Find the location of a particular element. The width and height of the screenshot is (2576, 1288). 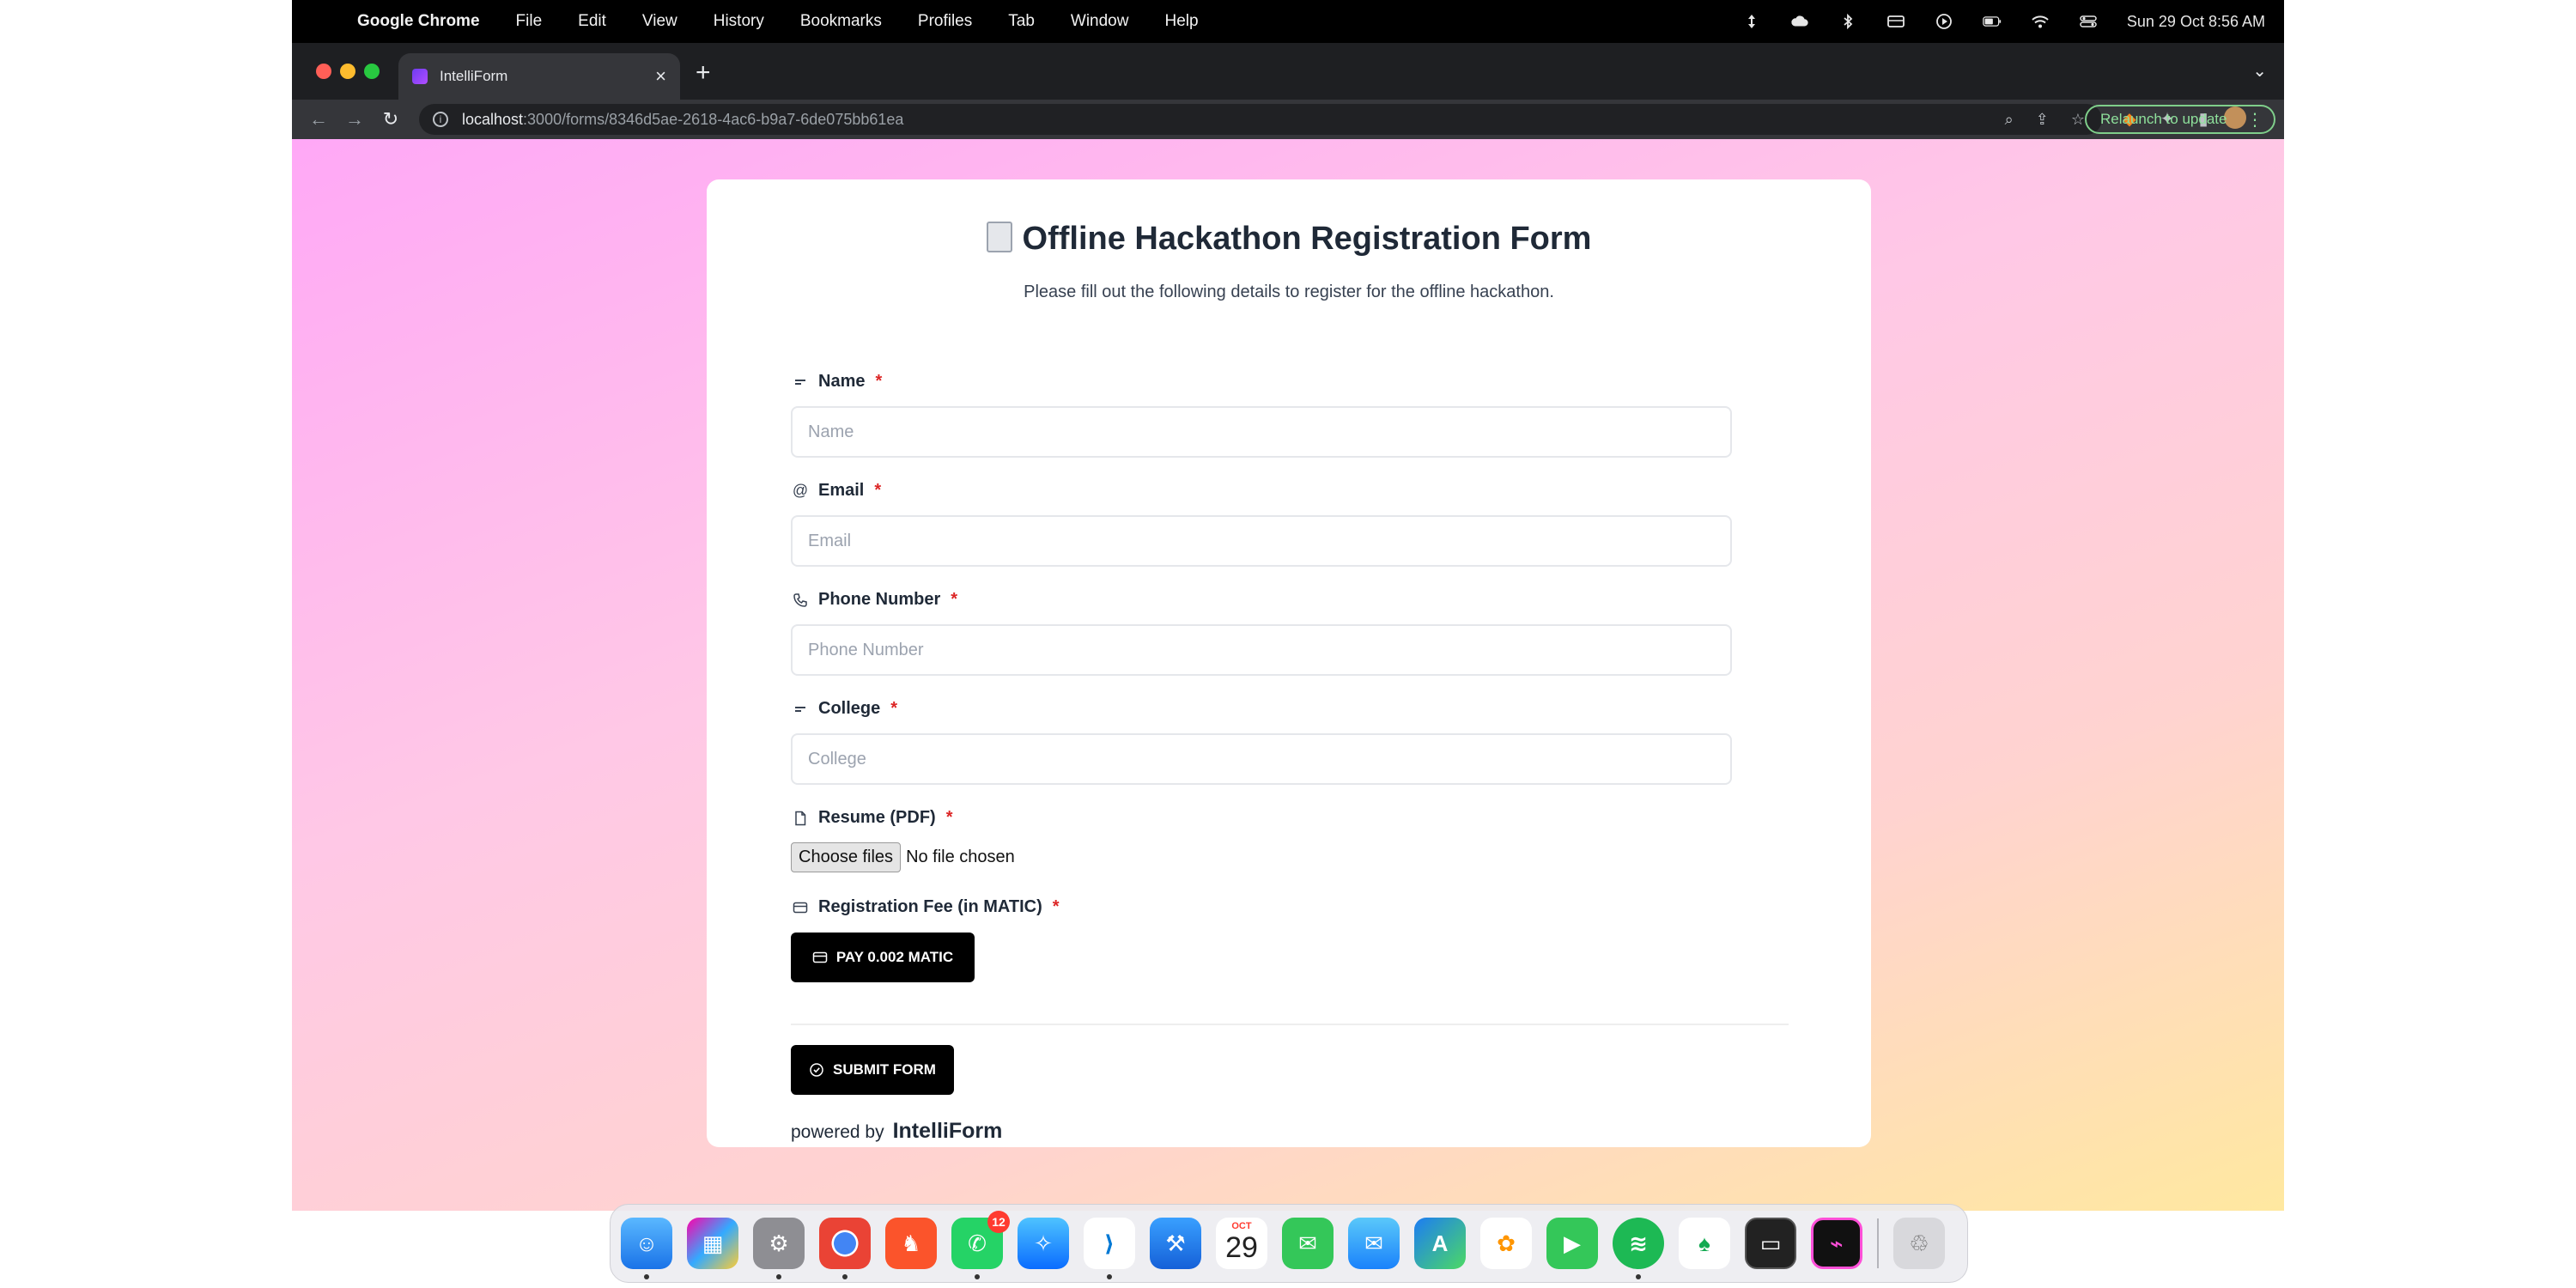

relaunch-button: Relaunch to update ⋮ is located at coordinates (2180, 119).